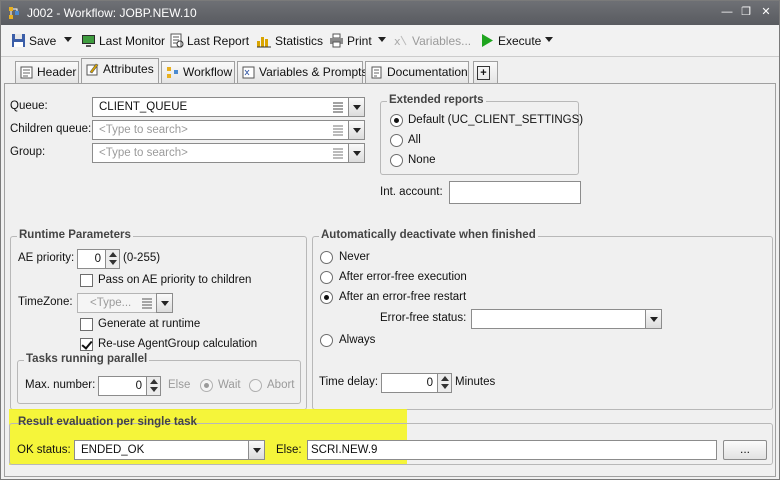 This screenshot has height=480, width=780. What do you see at coordinates (57, 72) in the screenshot?
I see `tab-header-label: Header` at bounding box center [57, 72].